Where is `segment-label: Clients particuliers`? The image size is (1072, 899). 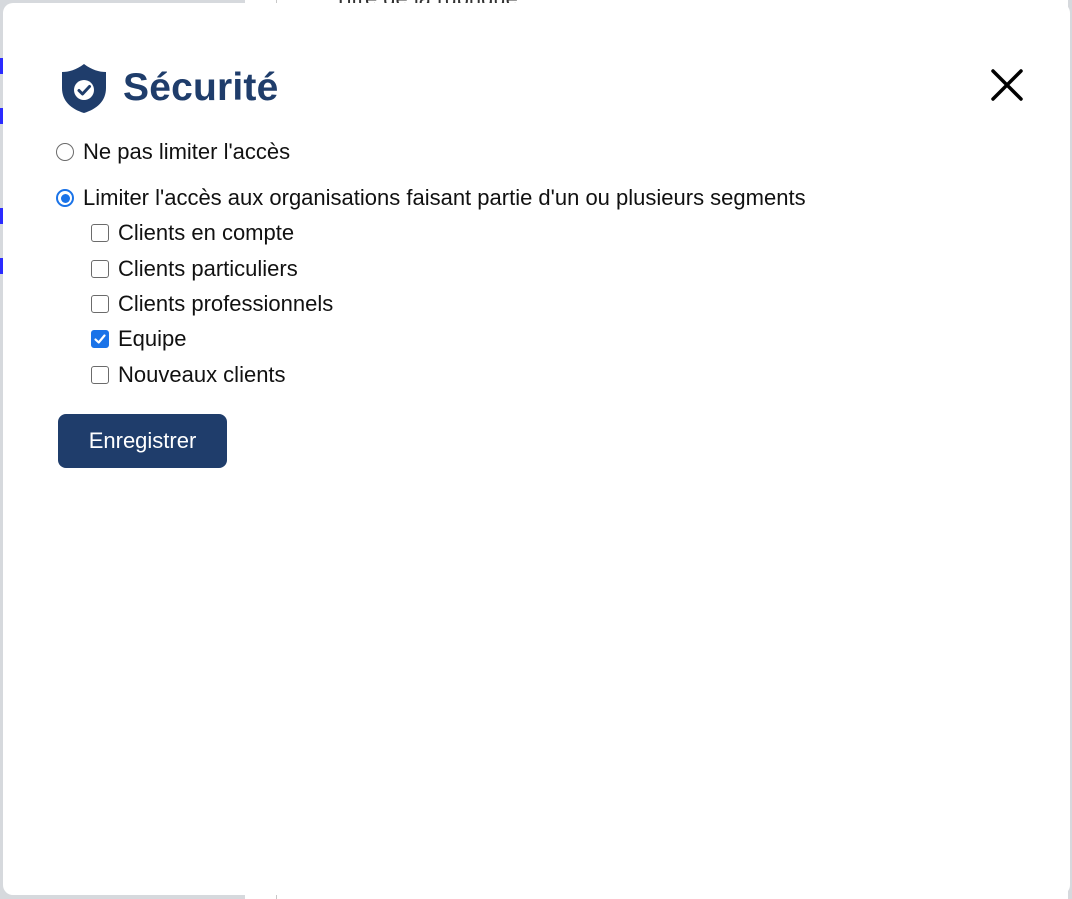
segment-label: Clients particuliers is located at coordinates (208, 268).